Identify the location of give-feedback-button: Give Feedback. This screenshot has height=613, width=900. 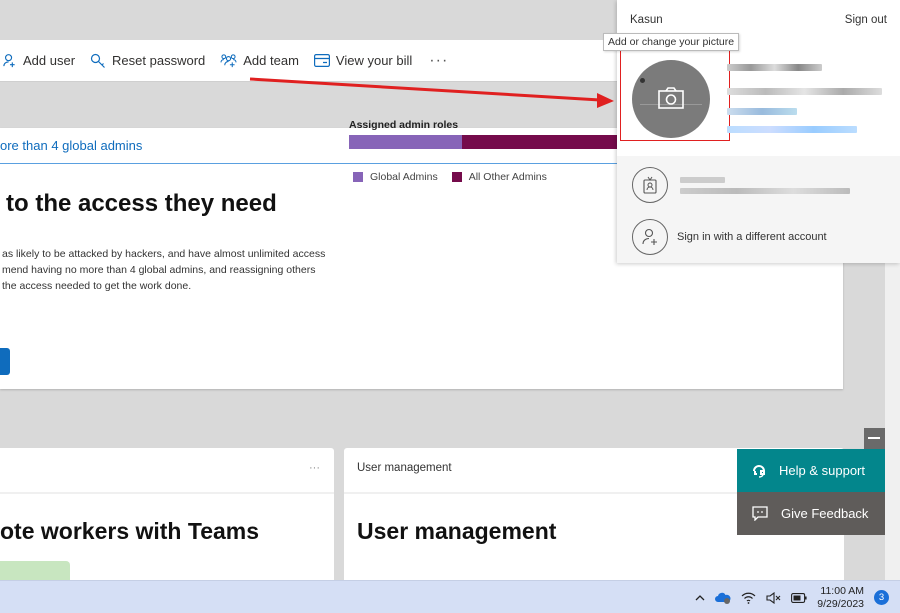
(811, 513).